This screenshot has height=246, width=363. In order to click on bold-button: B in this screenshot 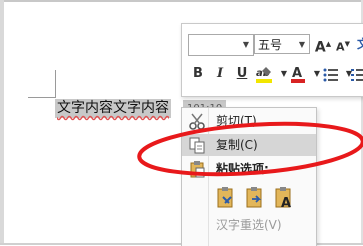, I will do `click(198, 74)`.